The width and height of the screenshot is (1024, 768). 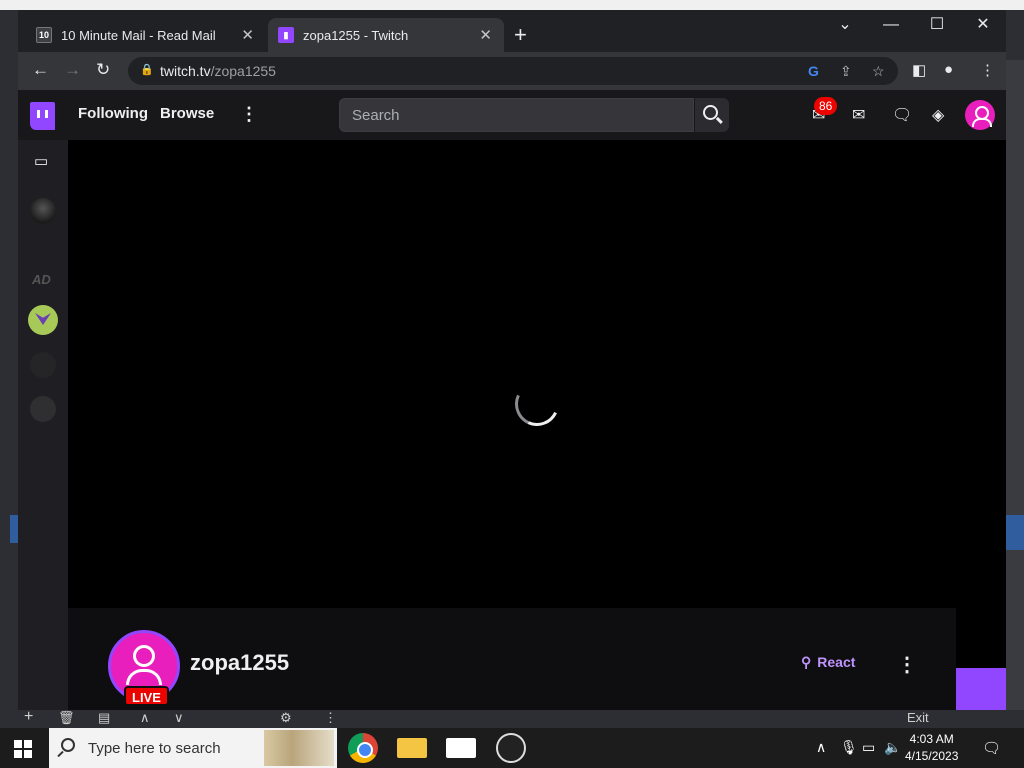 I want to click on forward-icon: →, so click(x=72, y=70).